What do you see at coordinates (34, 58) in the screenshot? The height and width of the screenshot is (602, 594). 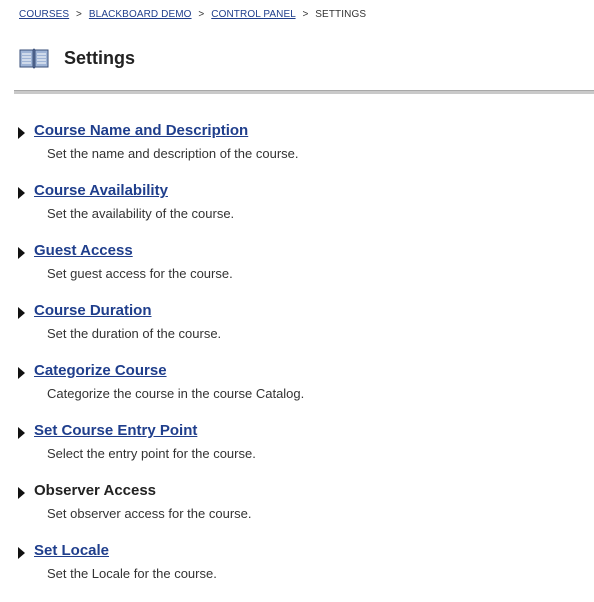 I see `book-icon` at bounding box center [34, 58].